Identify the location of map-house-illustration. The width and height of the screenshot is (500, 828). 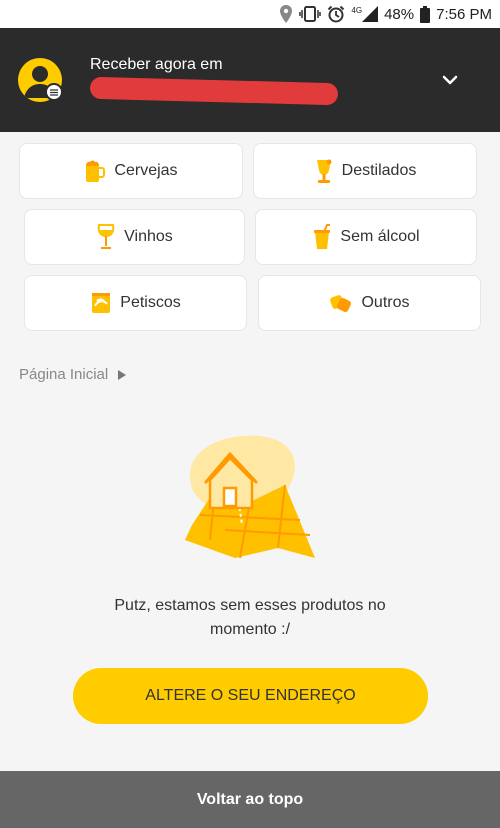
(250, 497).